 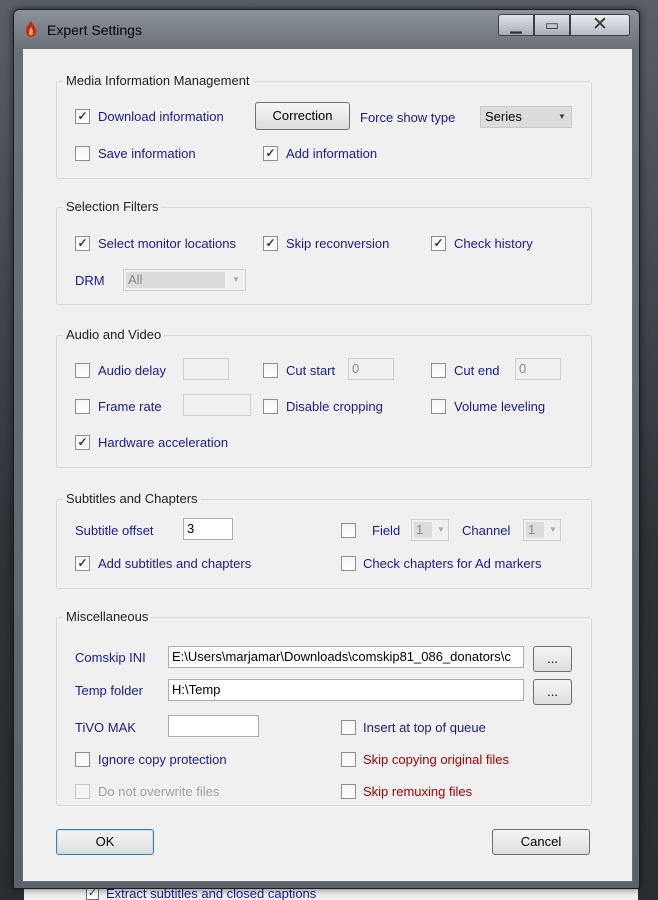 I want to click on audio-delay-checkbox, so click(x=82, y=370).